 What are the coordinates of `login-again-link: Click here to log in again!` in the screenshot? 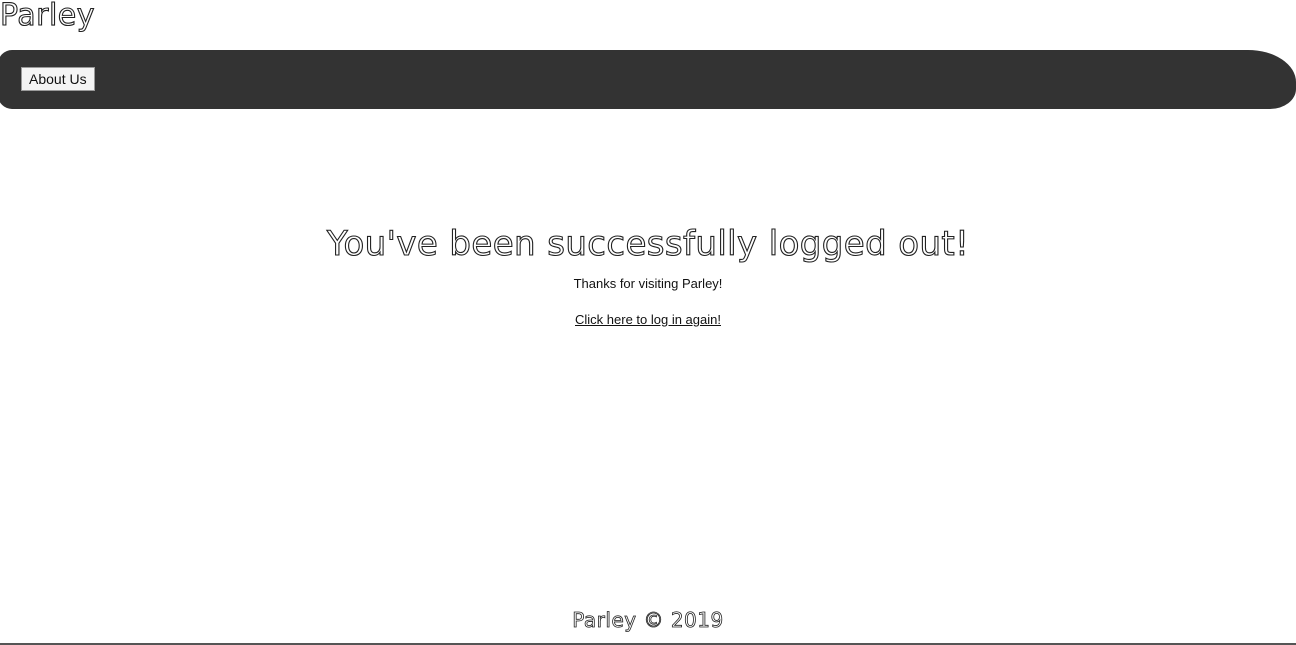 It's located at (648, 319).